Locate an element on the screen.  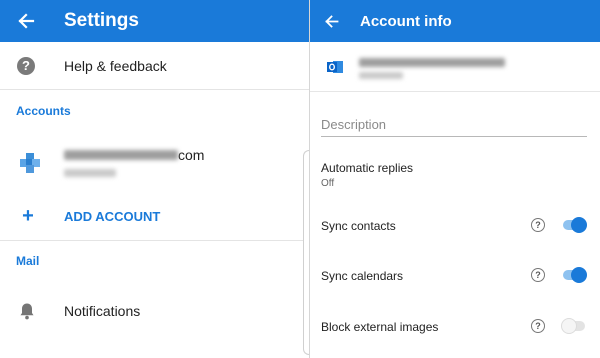
notifications-label: Notifications is located at coordinates (102, 311).